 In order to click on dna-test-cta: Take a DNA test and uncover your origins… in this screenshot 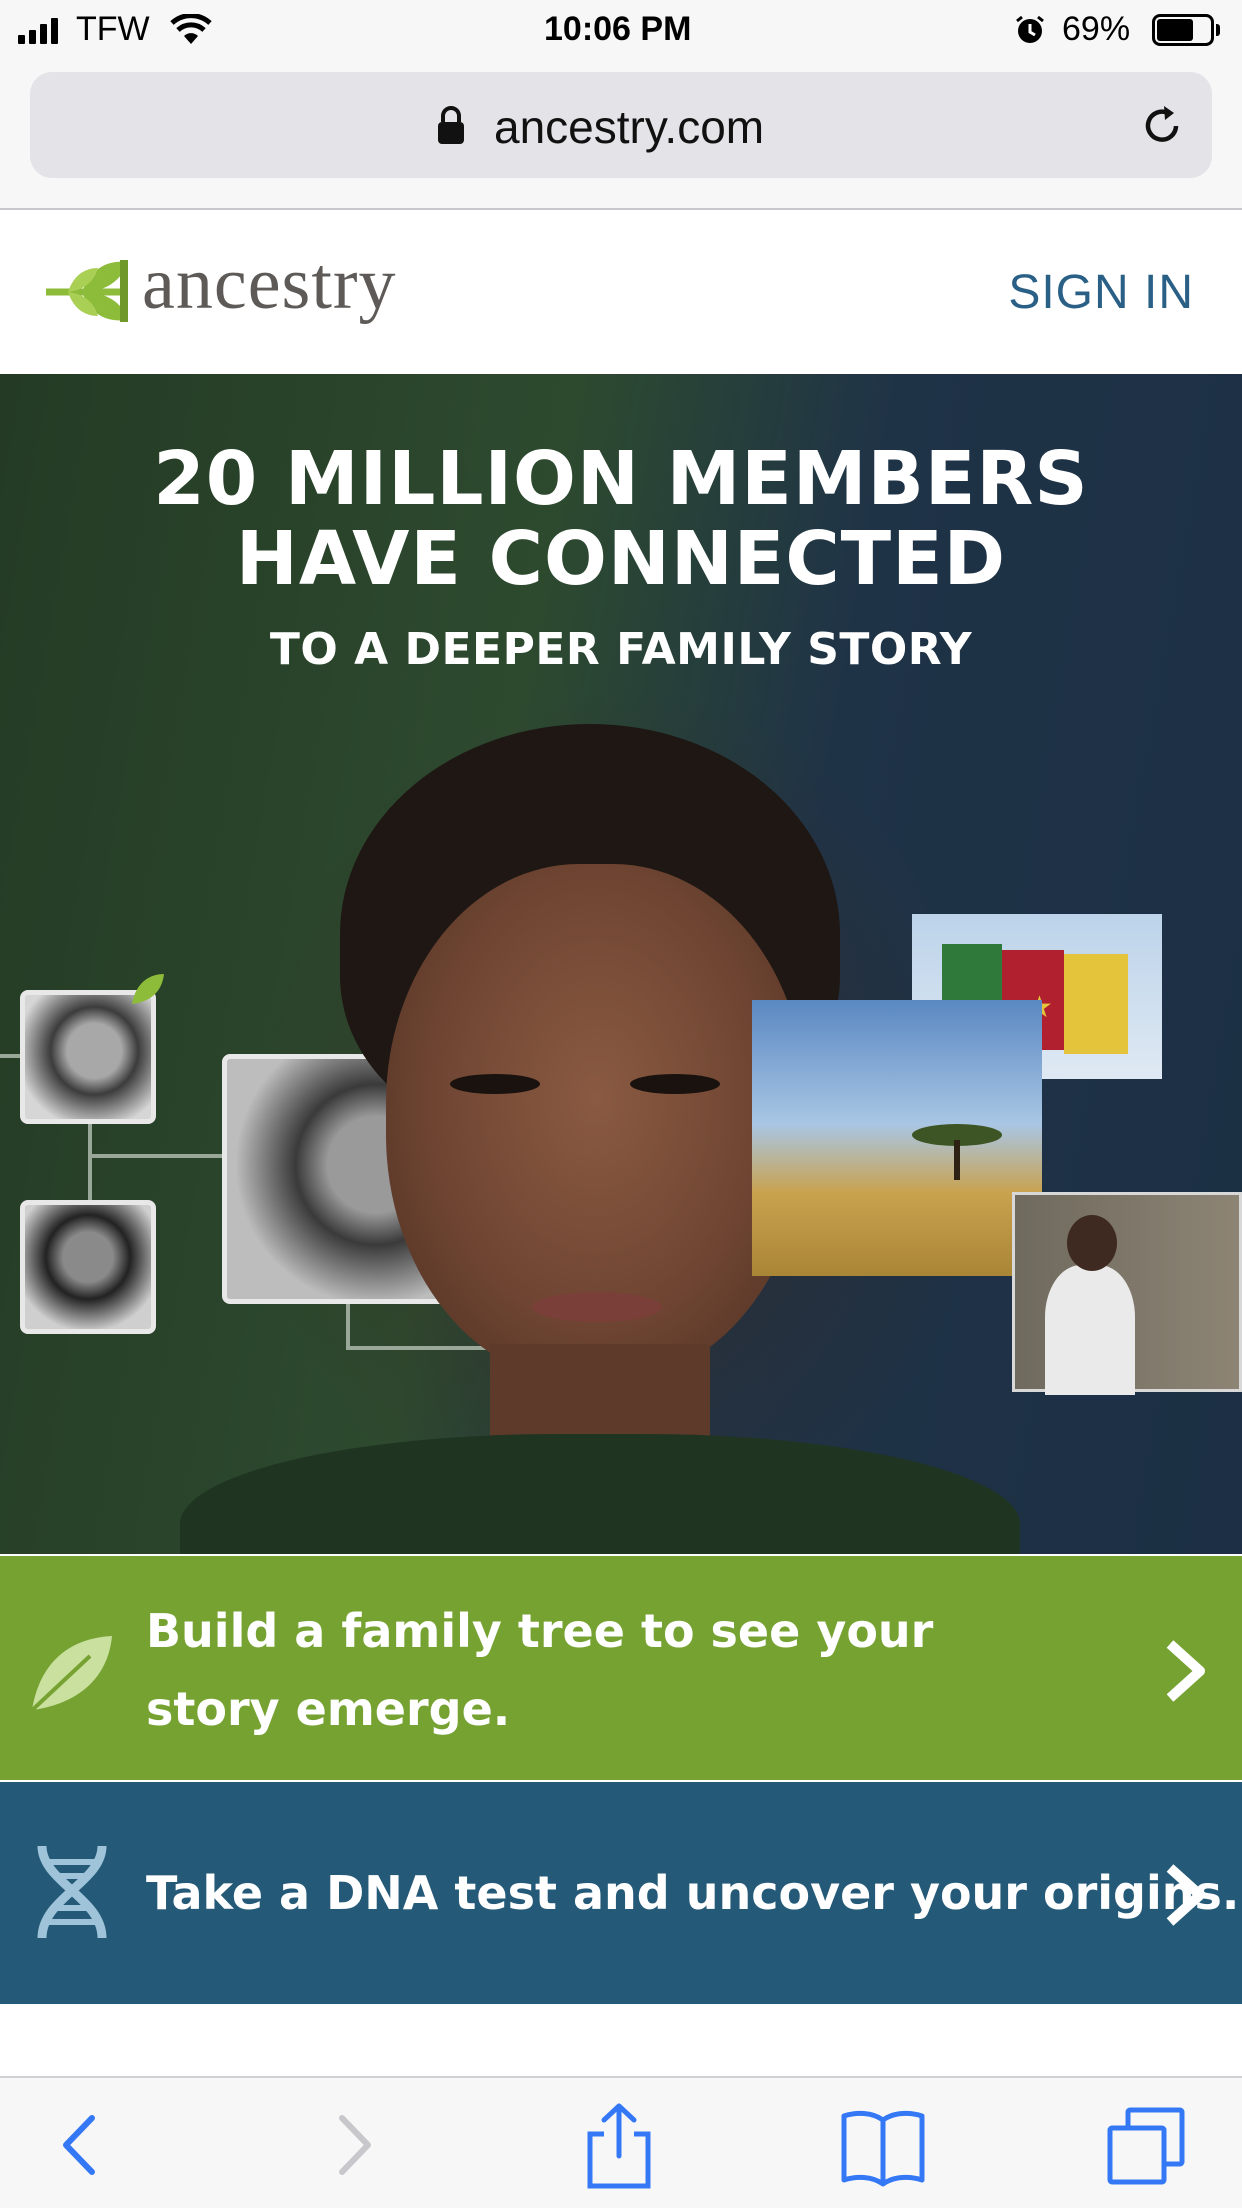, I will do `click(621, 1893)`.